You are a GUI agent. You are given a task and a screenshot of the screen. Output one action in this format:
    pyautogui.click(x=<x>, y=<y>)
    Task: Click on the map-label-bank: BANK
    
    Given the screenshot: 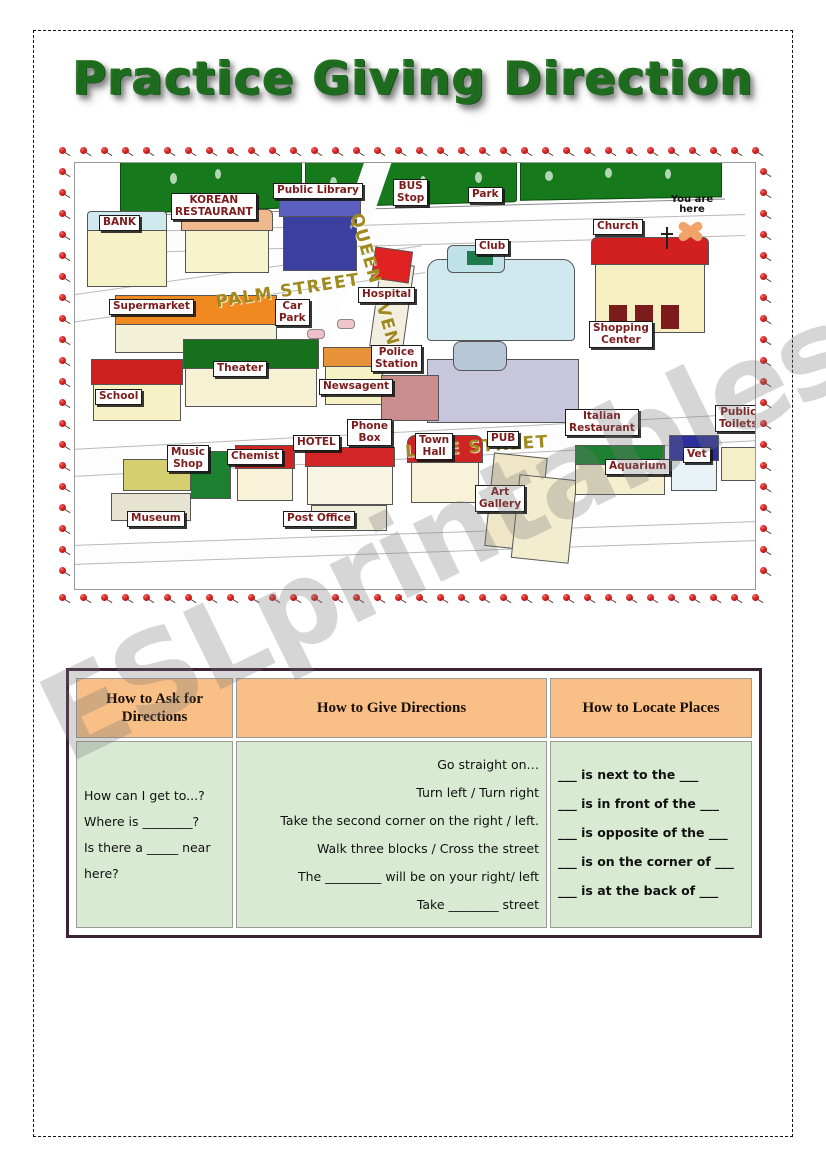 What is the action you would take?
    pyautogui.click(x=120, y=223)
    